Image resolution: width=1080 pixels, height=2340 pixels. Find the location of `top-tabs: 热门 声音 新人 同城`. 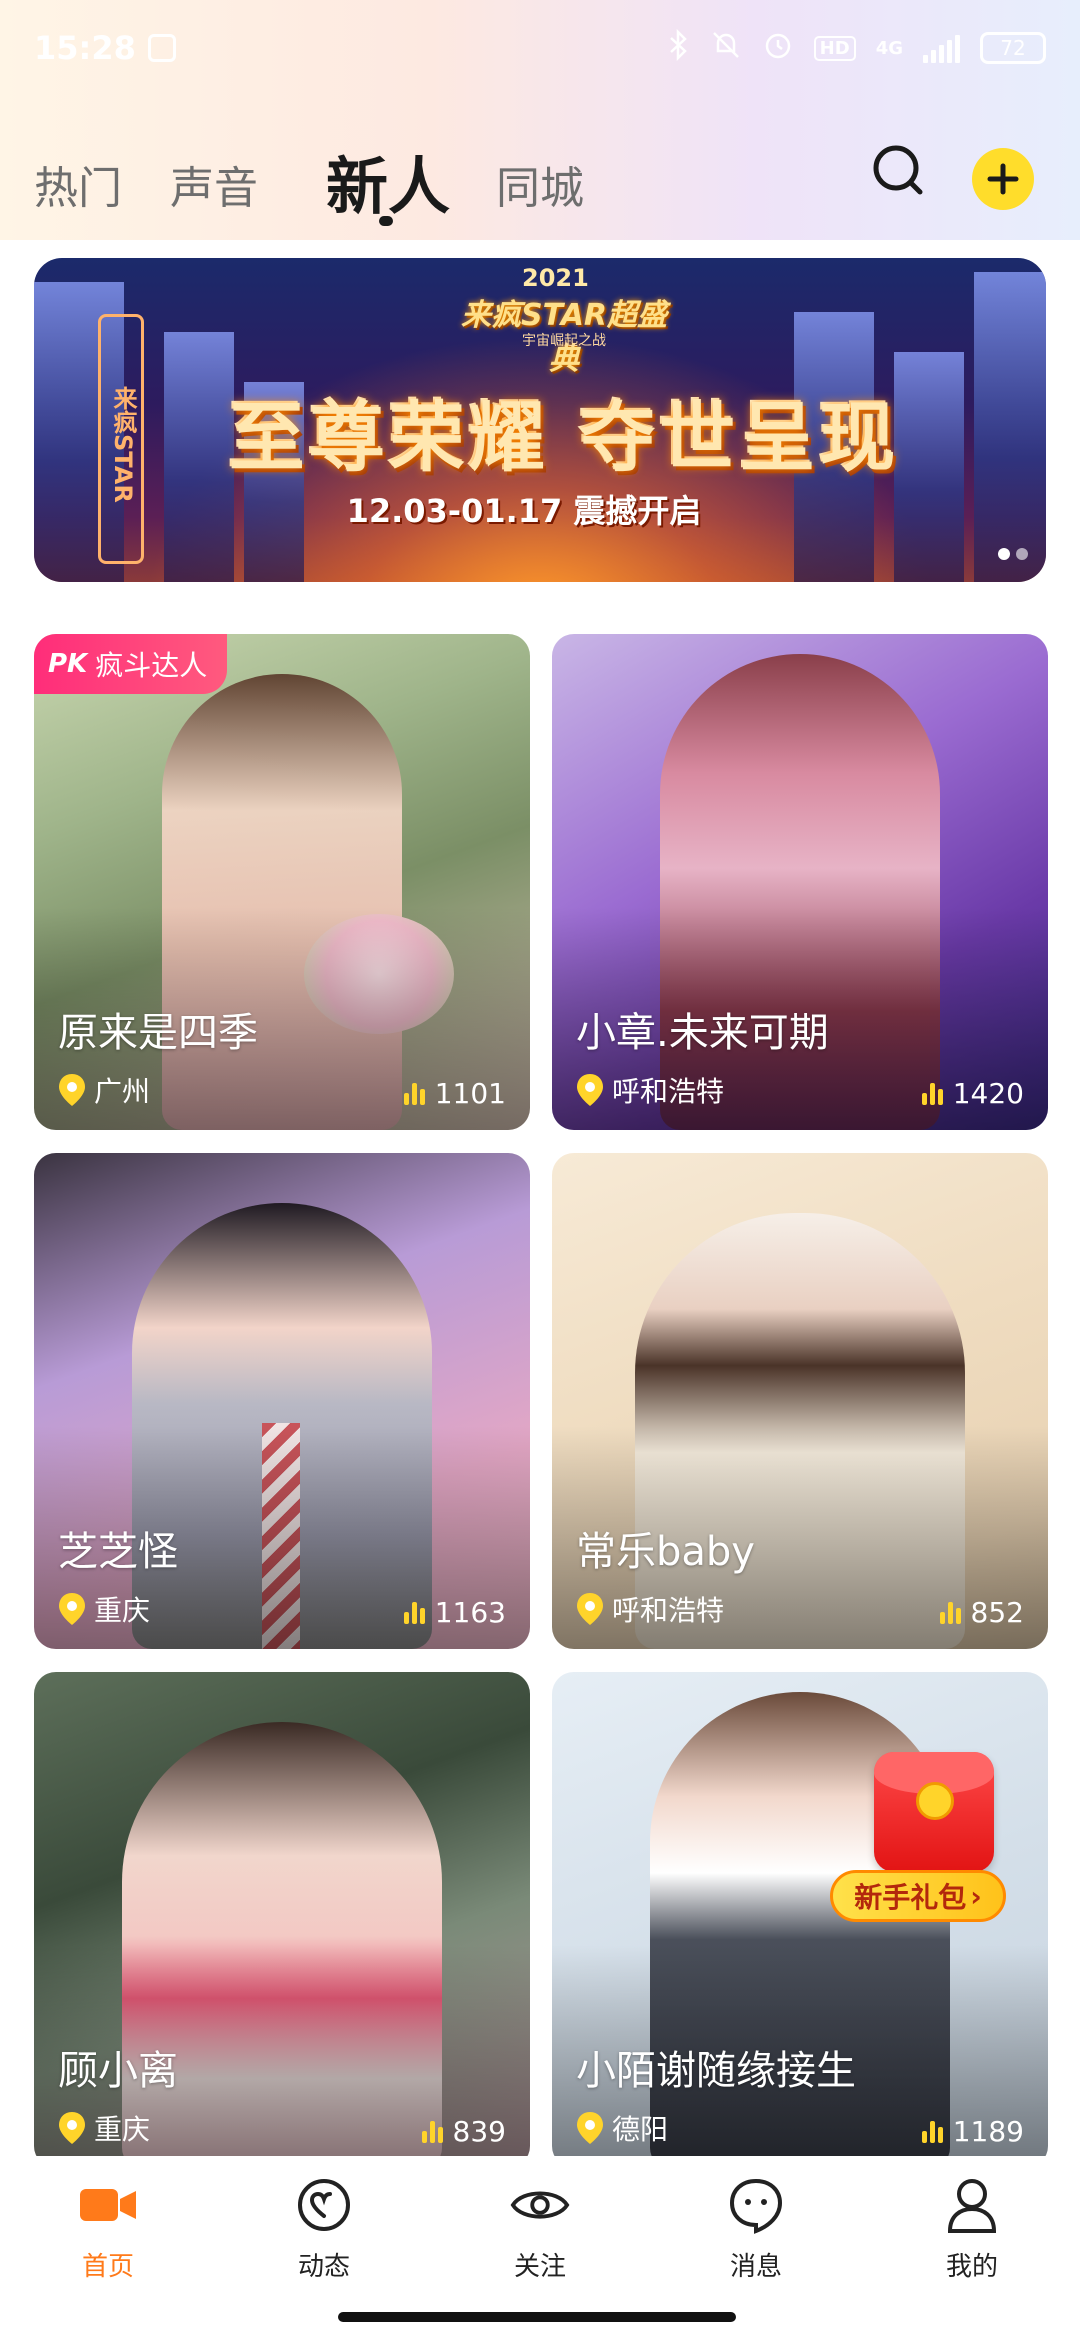

top-tabs: 热门 声音 新人 同城 is located at coordinates (540, 175).